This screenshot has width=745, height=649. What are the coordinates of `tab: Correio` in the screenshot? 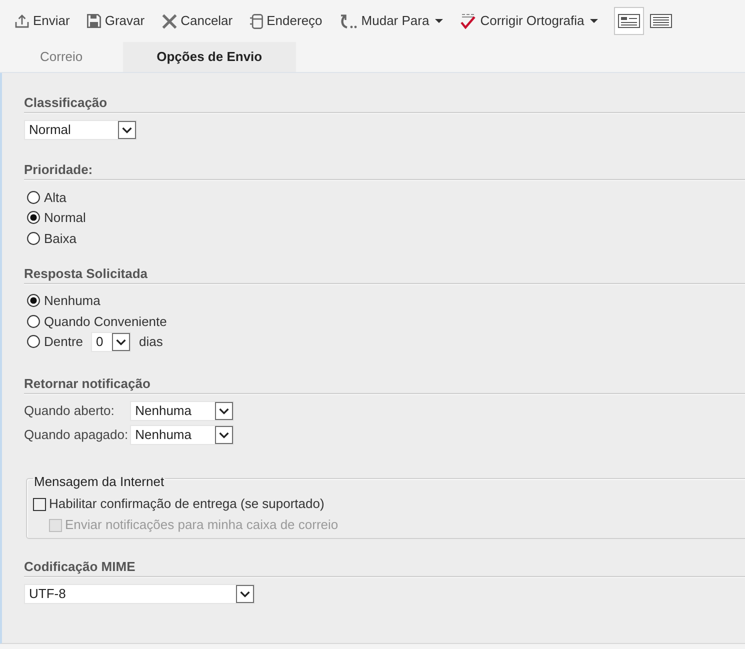 It's located at (61, 57).